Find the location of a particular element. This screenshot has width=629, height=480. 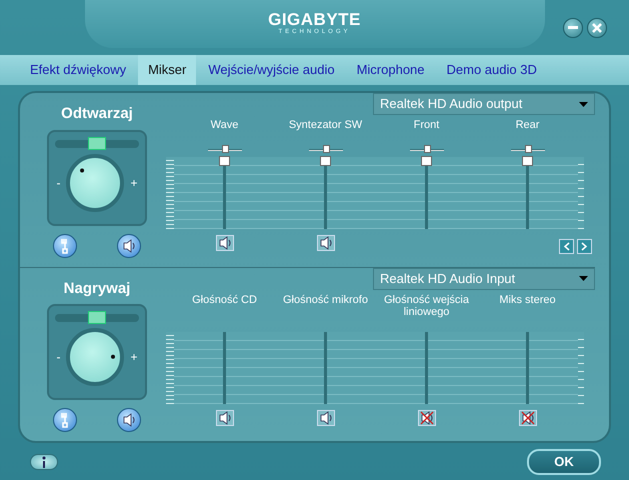

channel-label: Głośność wejścia liniowego is located at coordinates (426, 305).